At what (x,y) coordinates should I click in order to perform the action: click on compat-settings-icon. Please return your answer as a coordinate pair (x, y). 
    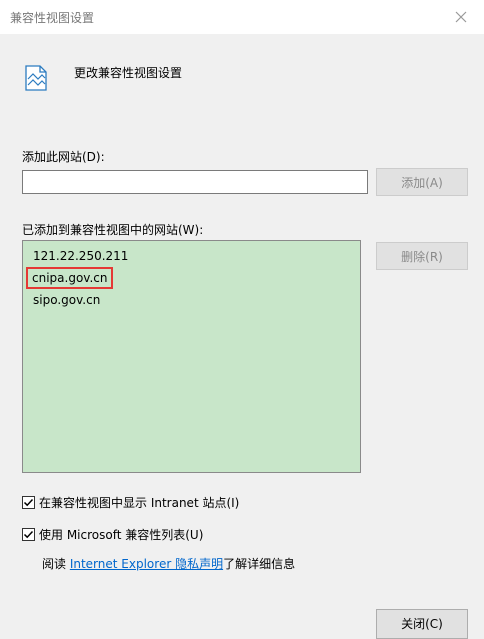
    Looking at the image, I should click on (36, 78).